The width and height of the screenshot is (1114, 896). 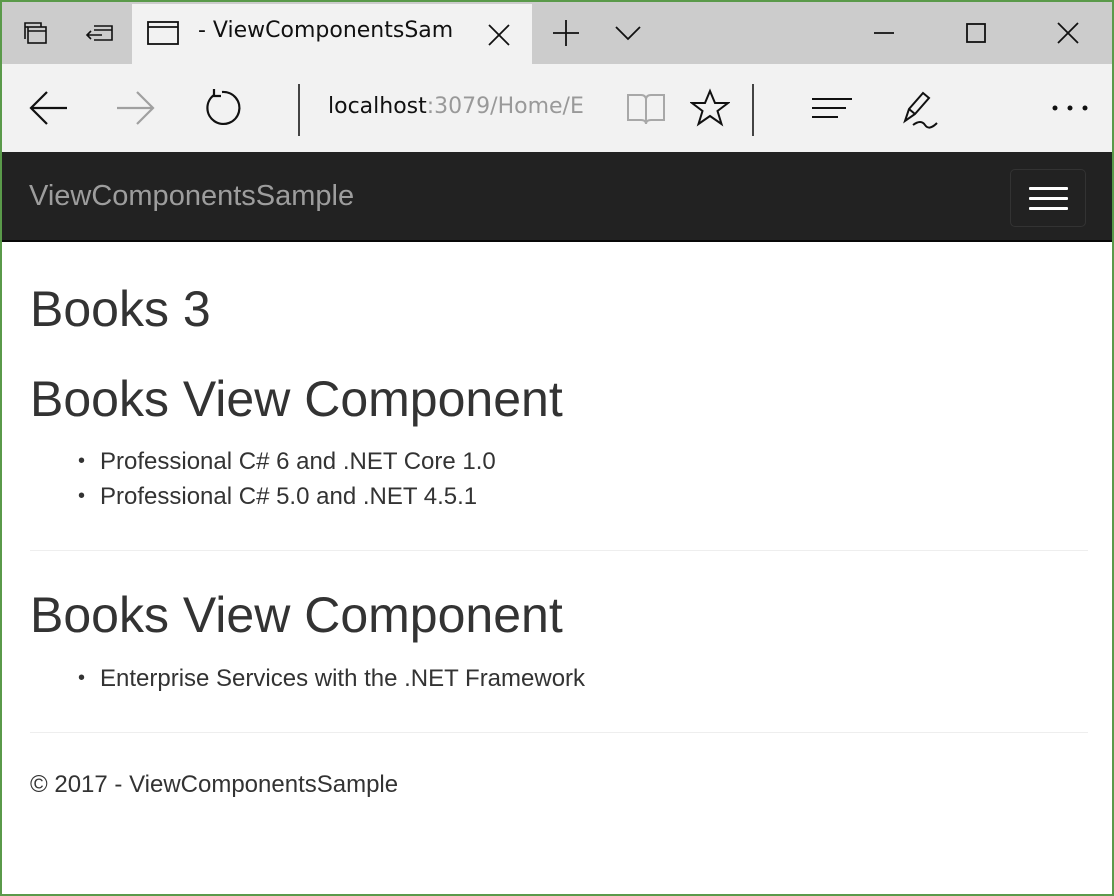 I want to click on more-icon, so click(x=1070, y=108).